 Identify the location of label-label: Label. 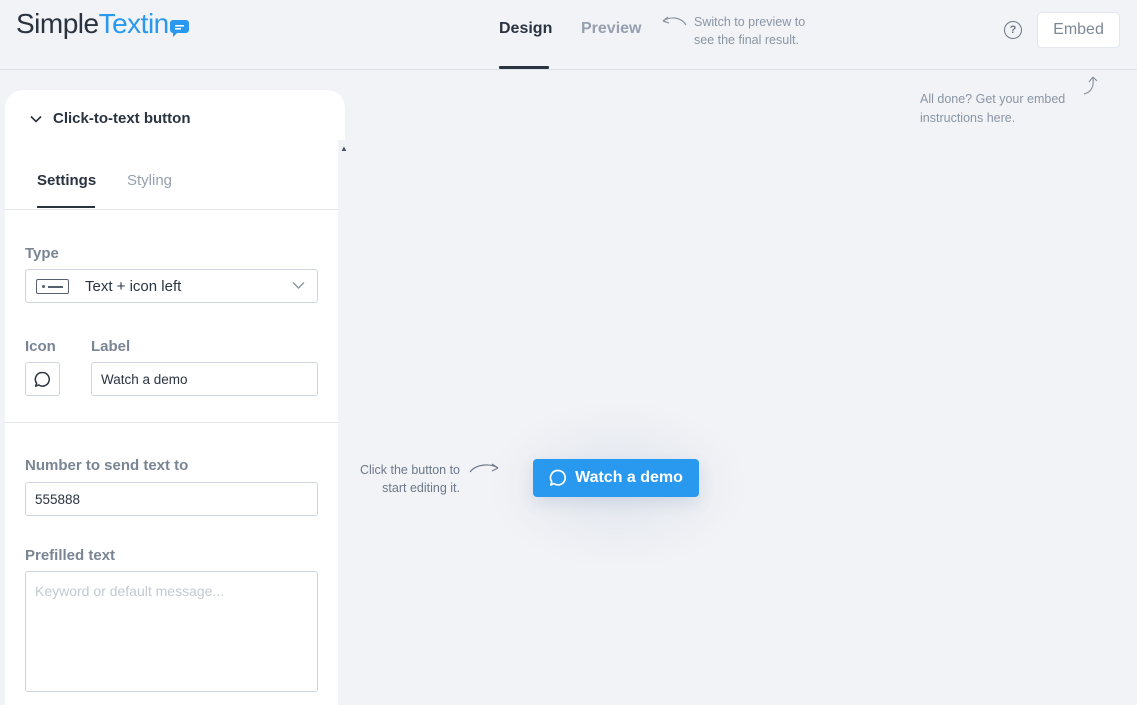
(111, 346).